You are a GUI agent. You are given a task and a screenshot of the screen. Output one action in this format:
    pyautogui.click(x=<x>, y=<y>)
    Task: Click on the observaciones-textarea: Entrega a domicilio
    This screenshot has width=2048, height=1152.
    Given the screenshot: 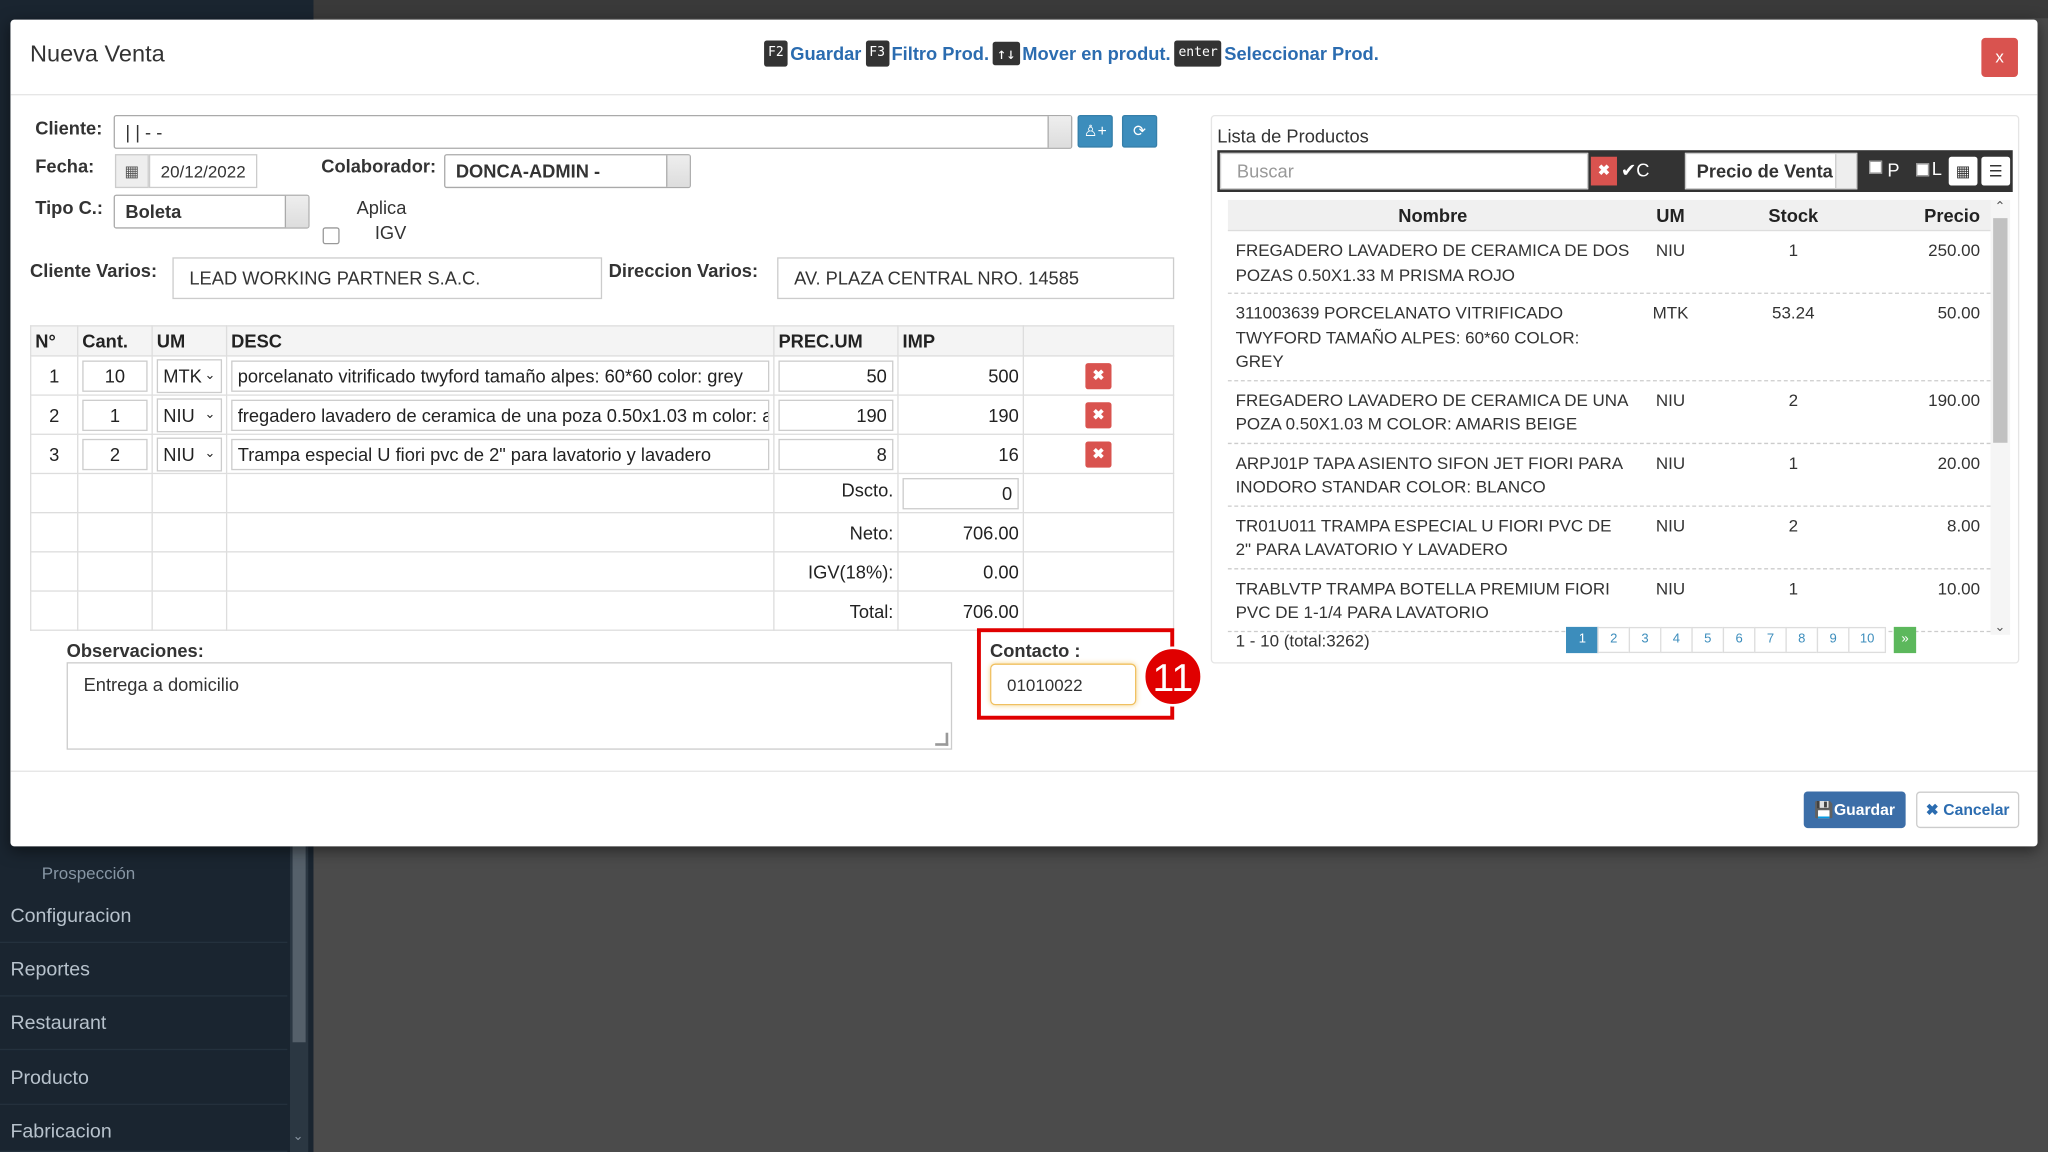 What is the action you would take?
    pyautogui.click(x=509, y=706)
    